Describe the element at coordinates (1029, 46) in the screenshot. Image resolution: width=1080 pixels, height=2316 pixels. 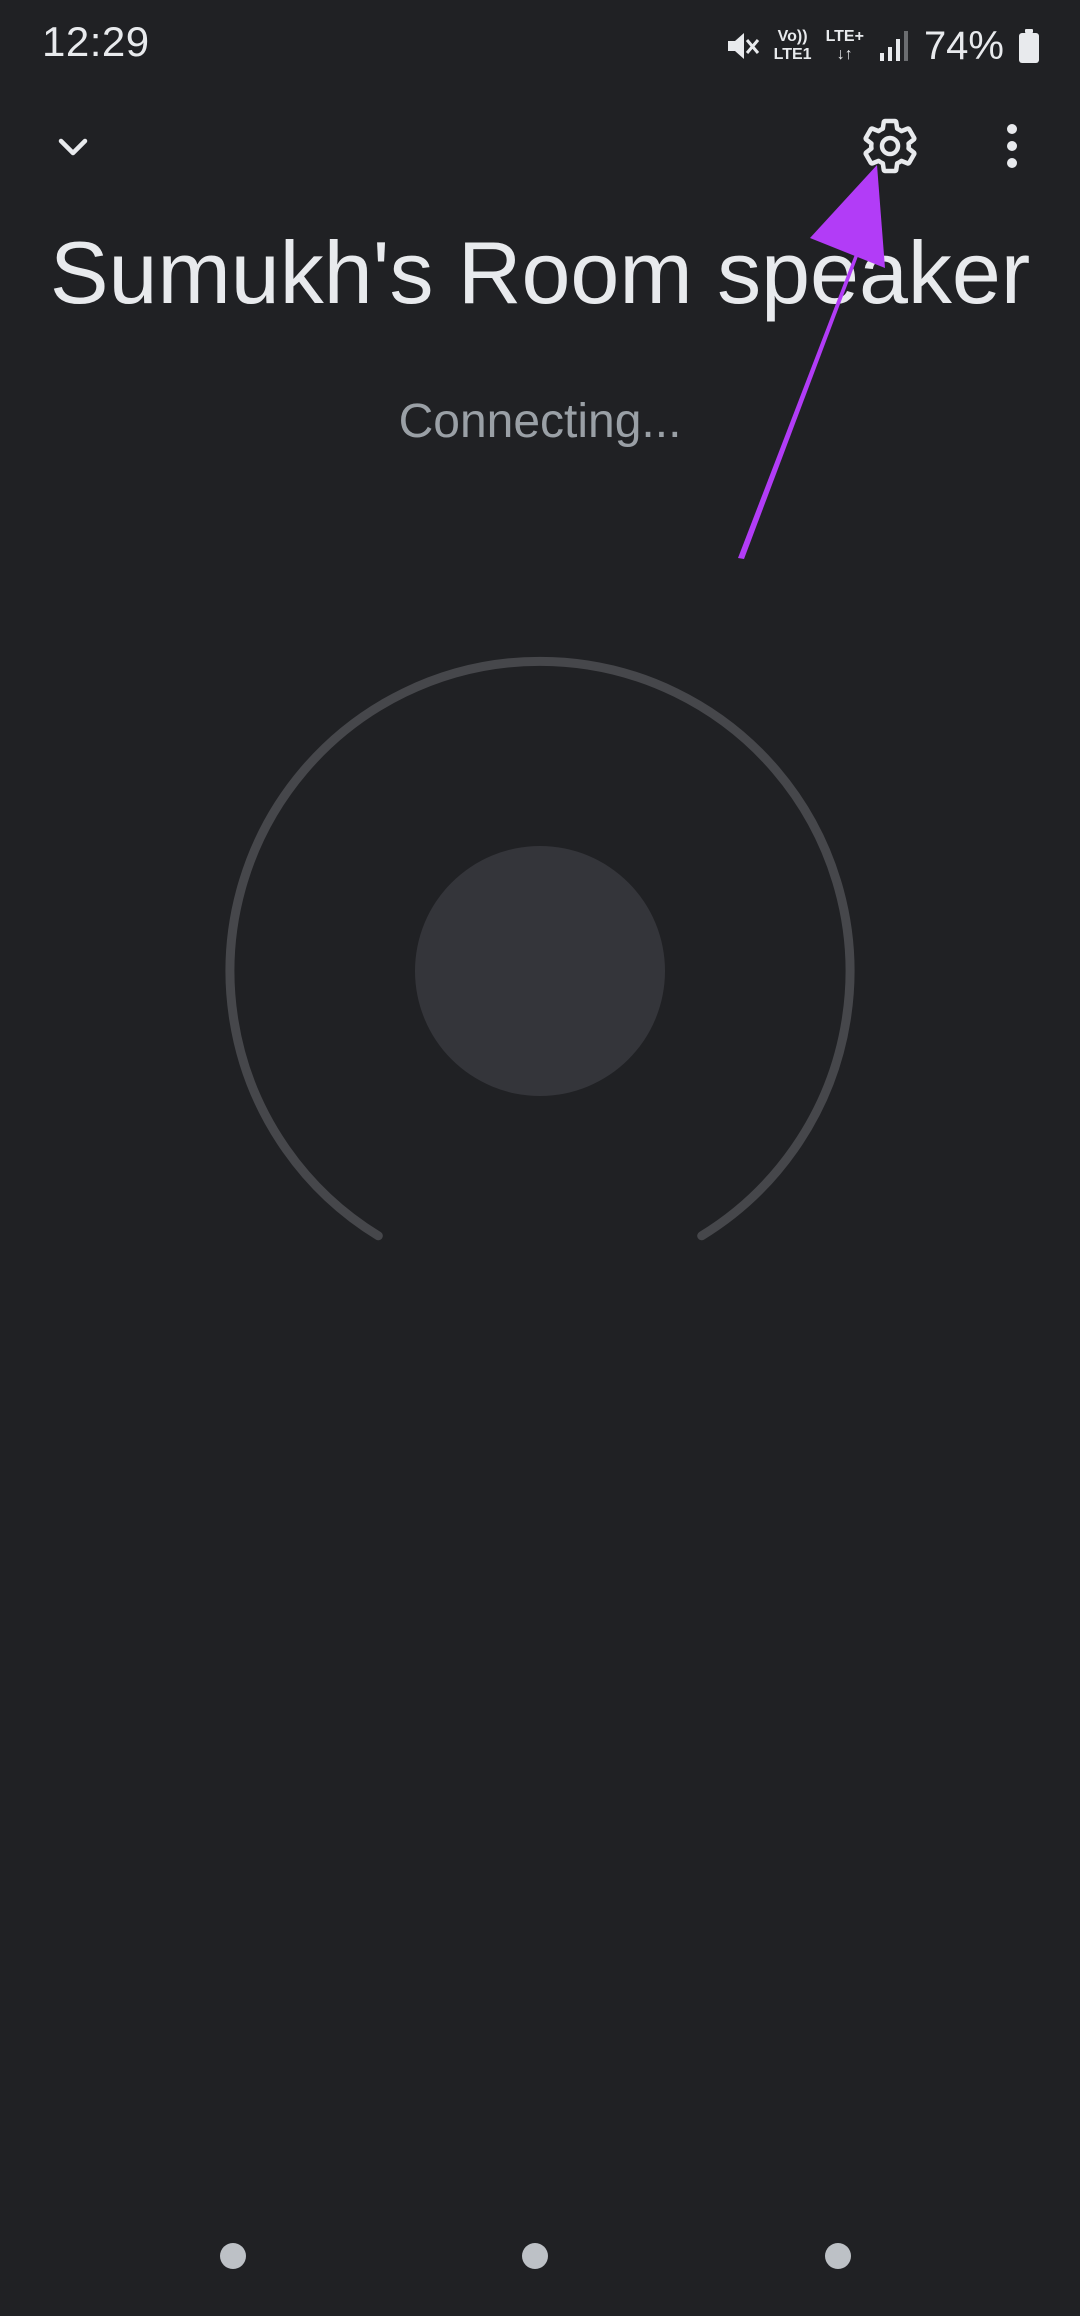
I see `battery-icon` at that location.